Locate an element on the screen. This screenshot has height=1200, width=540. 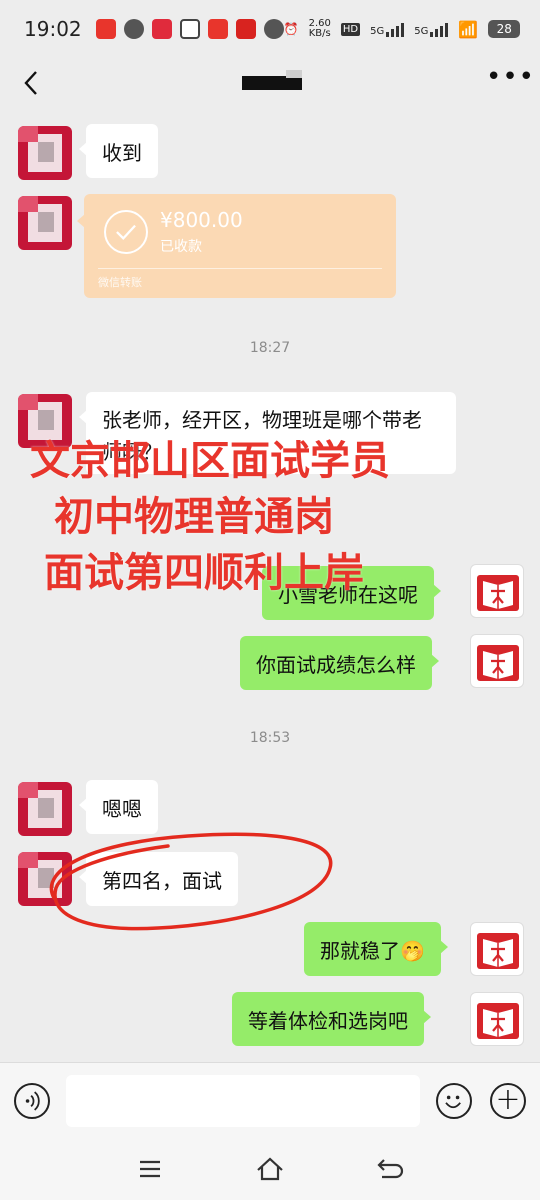
back-nav-icon is located at coordinates (390, 1169).